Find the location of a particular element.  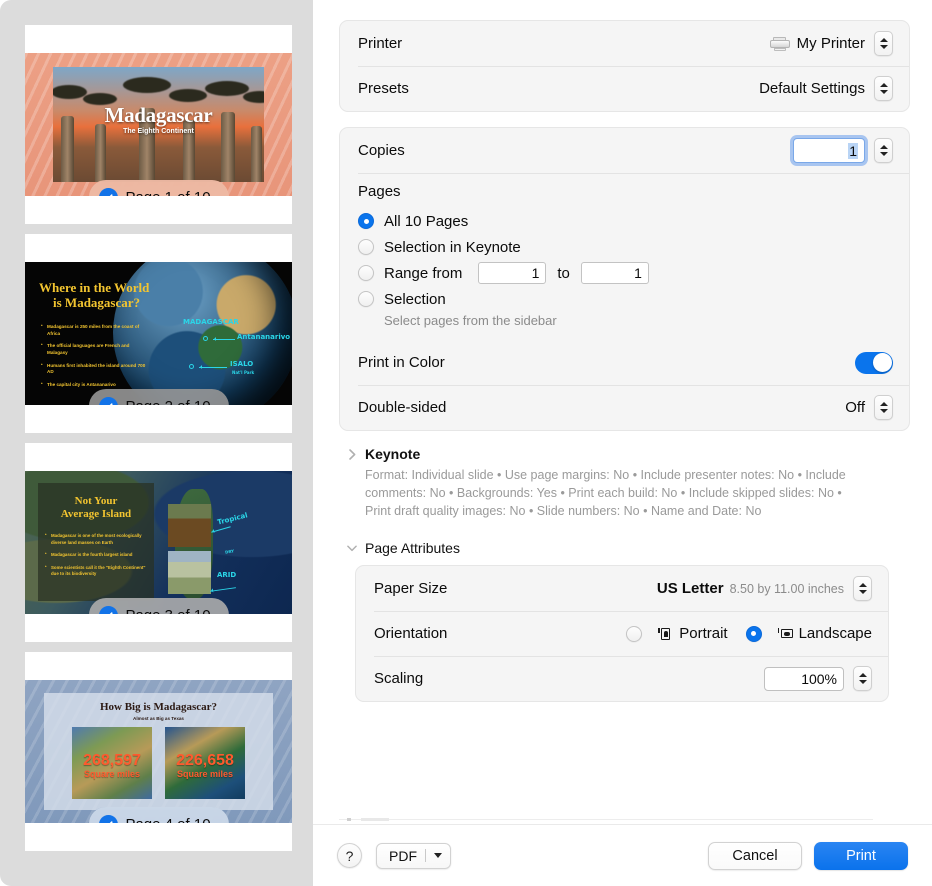

orientation-option-portrait: Portrait is located at coordinates (677, 633).